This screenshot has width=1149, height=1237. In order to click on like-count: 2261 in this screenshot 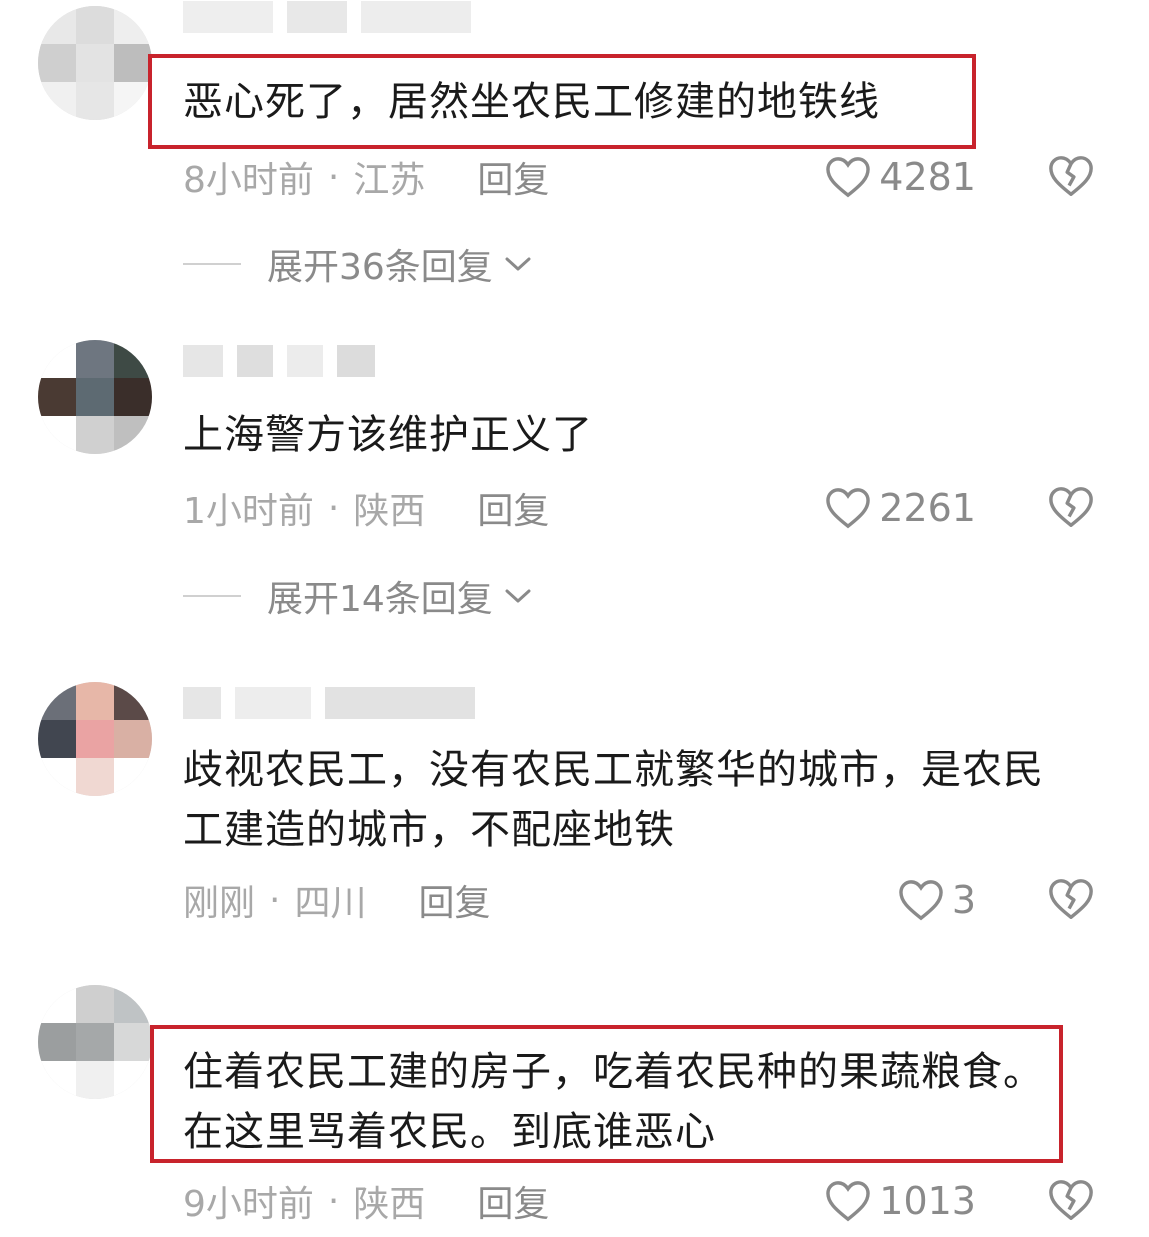, I will do `click(927, 508)`.